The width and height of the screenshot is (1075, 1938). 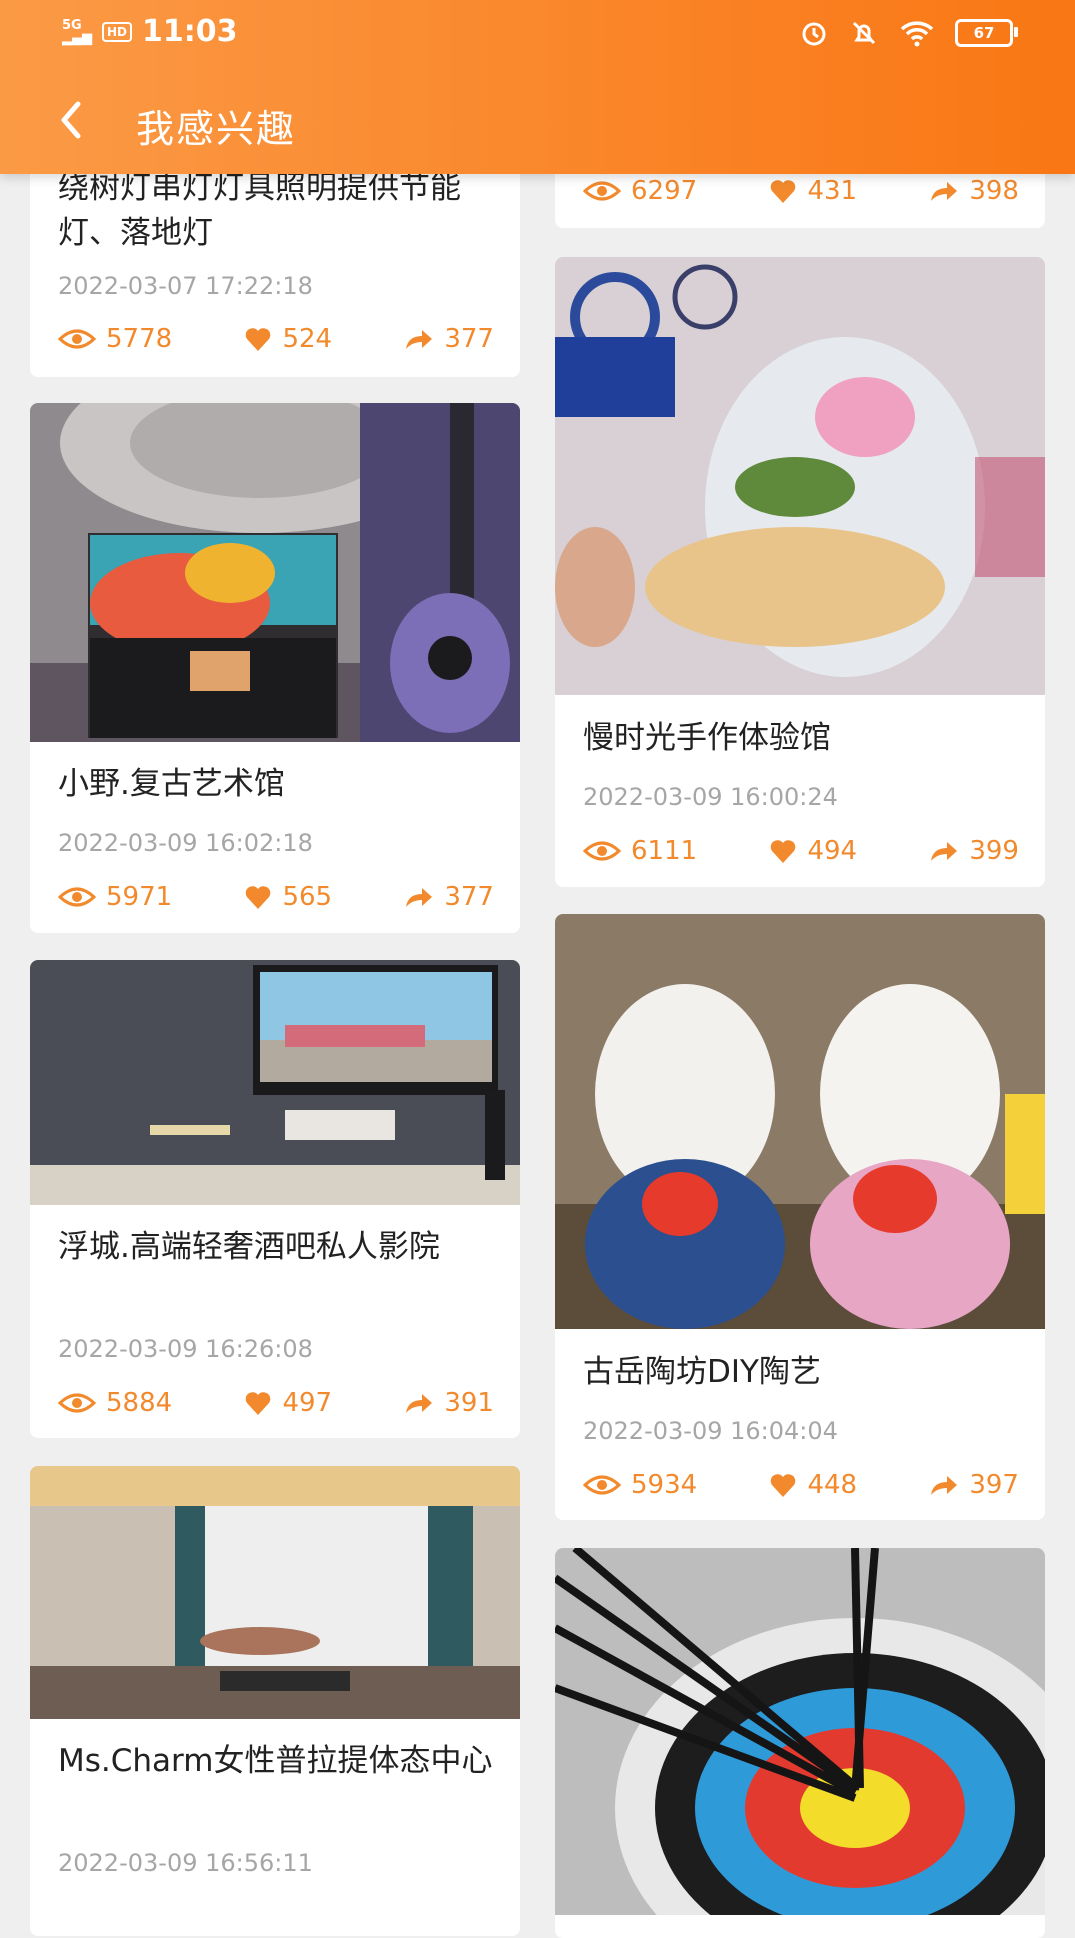 What do you see at coordinates (139, 339) in the screenshot?
I see `view-count: 5778` at bounding box center [139, 339].